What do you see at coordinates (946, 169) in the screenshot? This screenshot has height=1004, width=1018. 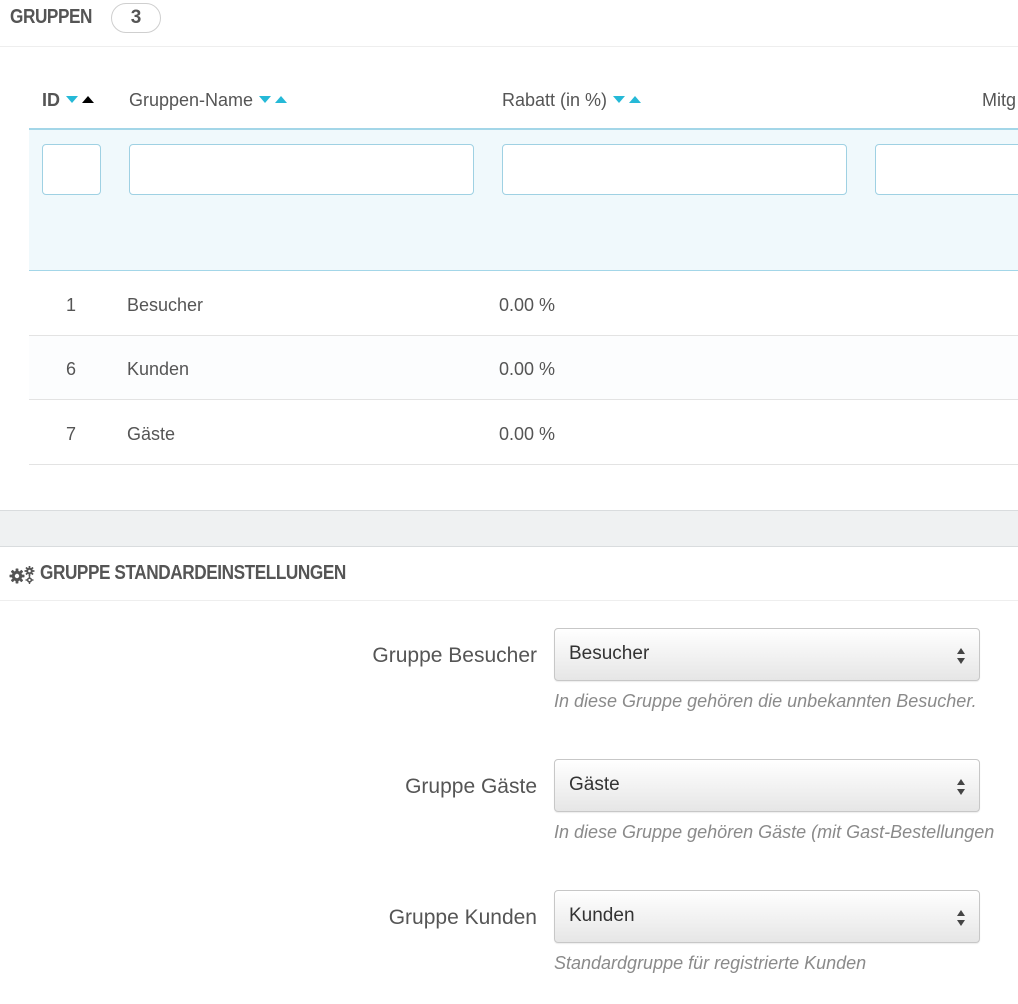 I see `filter-members-input` at bounding box center [946, 169].